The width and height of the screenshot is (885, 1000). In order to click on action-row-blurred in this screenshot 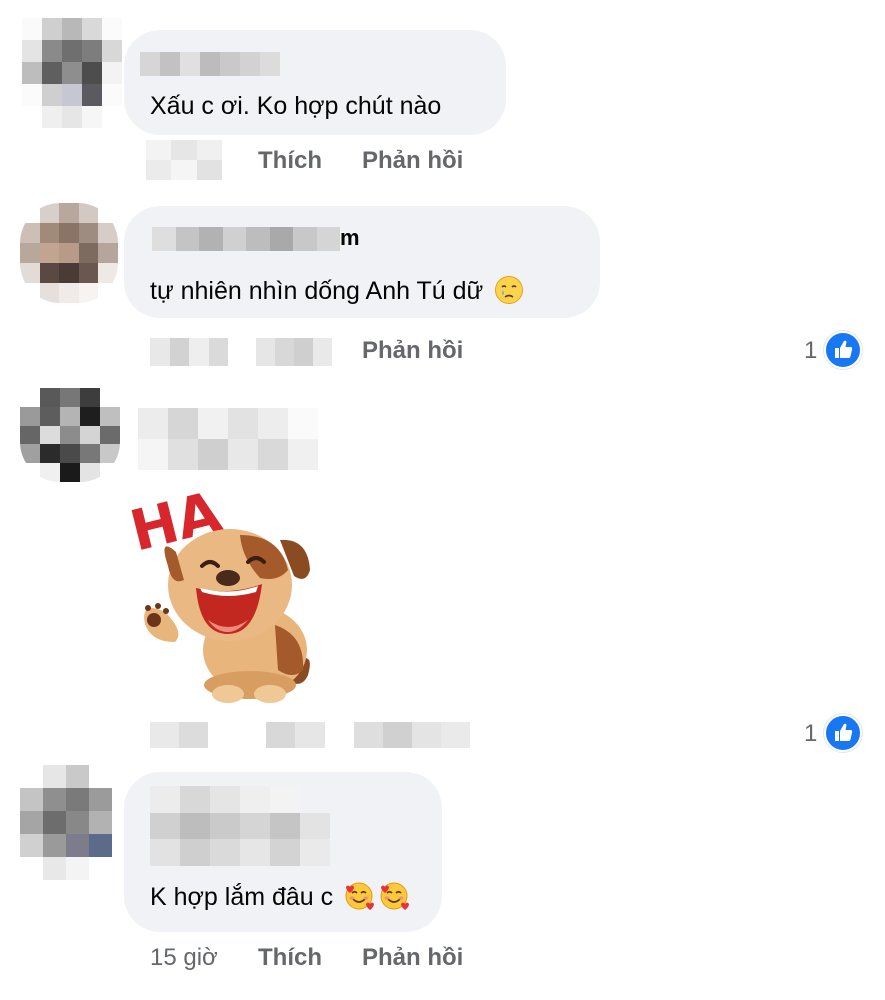, I will do `click(310, 735)`.